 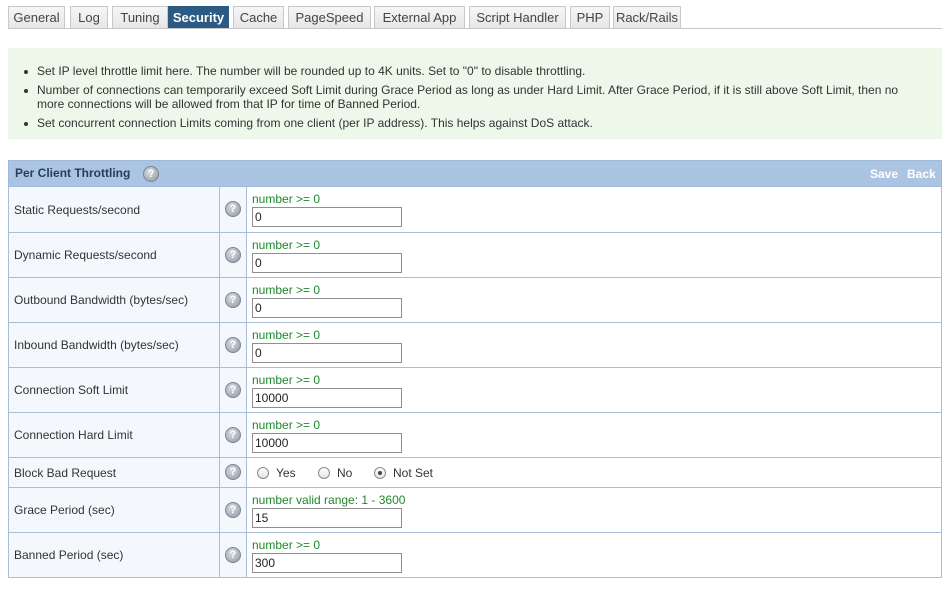 I want to click on tab-pagespeed: PageSpeed, so click(x=329, y=17).